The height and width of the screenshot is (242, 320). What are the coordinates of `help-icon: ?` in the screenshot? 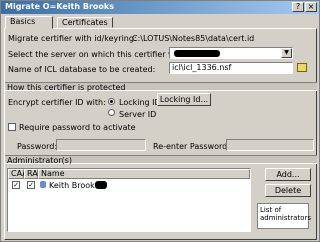 It's located at (298, 7).